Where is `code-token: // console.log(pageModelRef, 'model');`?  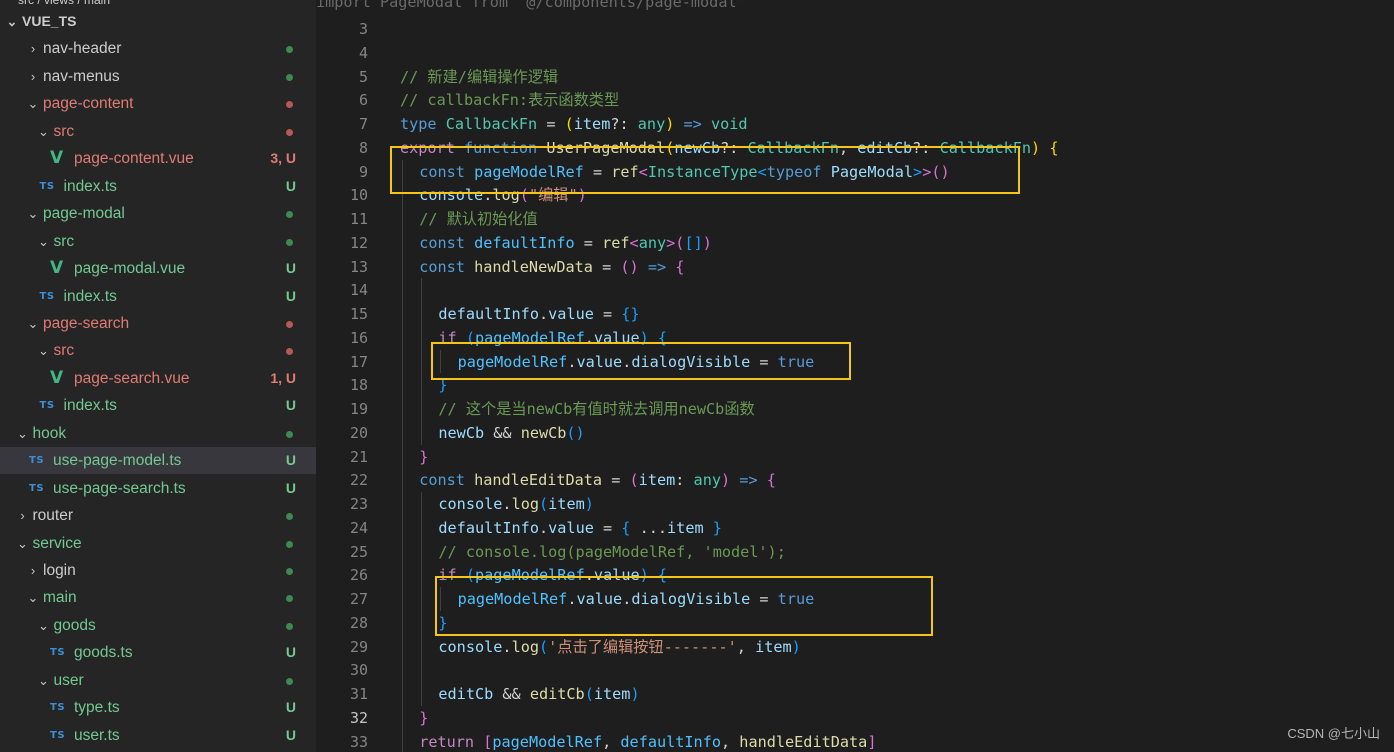 code-token: // console.log(pageModelRef, 'model'); is located at coordinates (612, 551).